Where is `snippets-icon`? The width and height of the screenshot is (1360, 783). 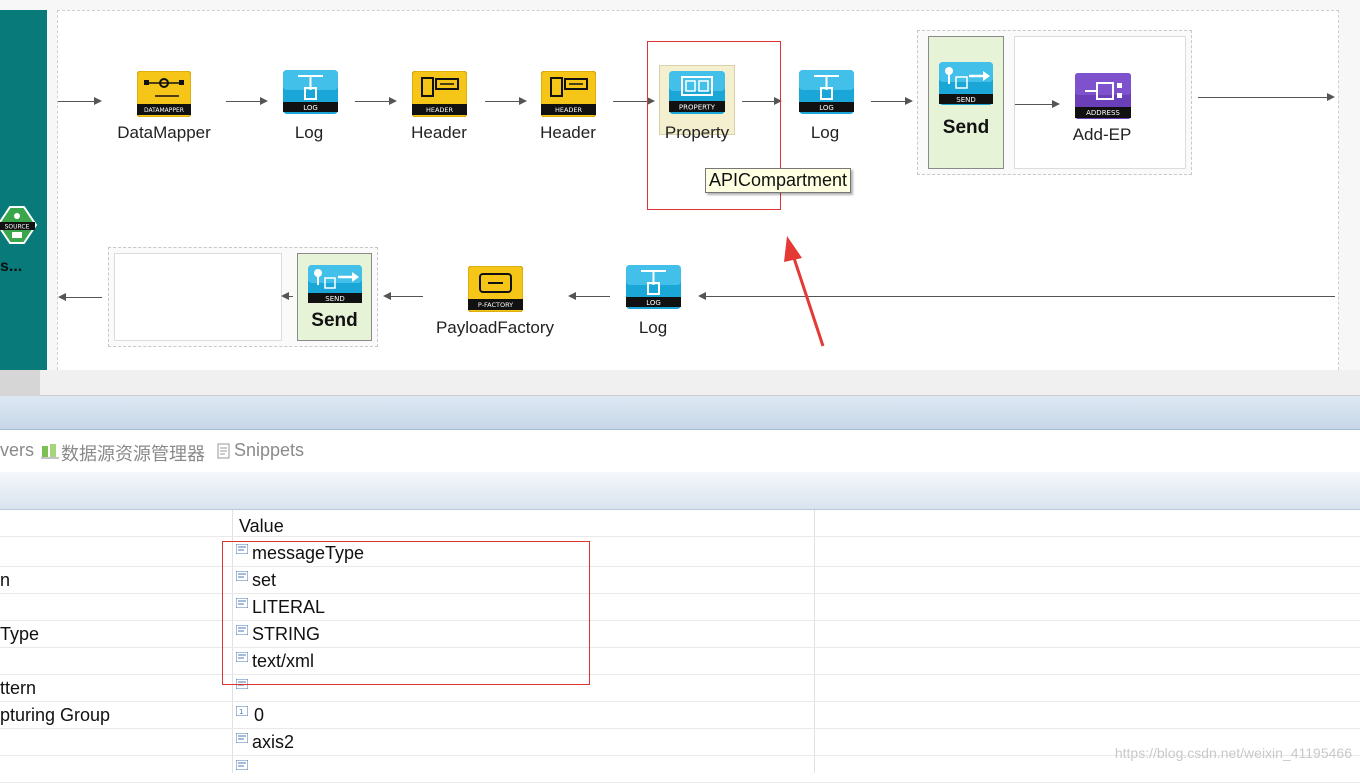 snippets-icon is located at coordinates (224, 453).